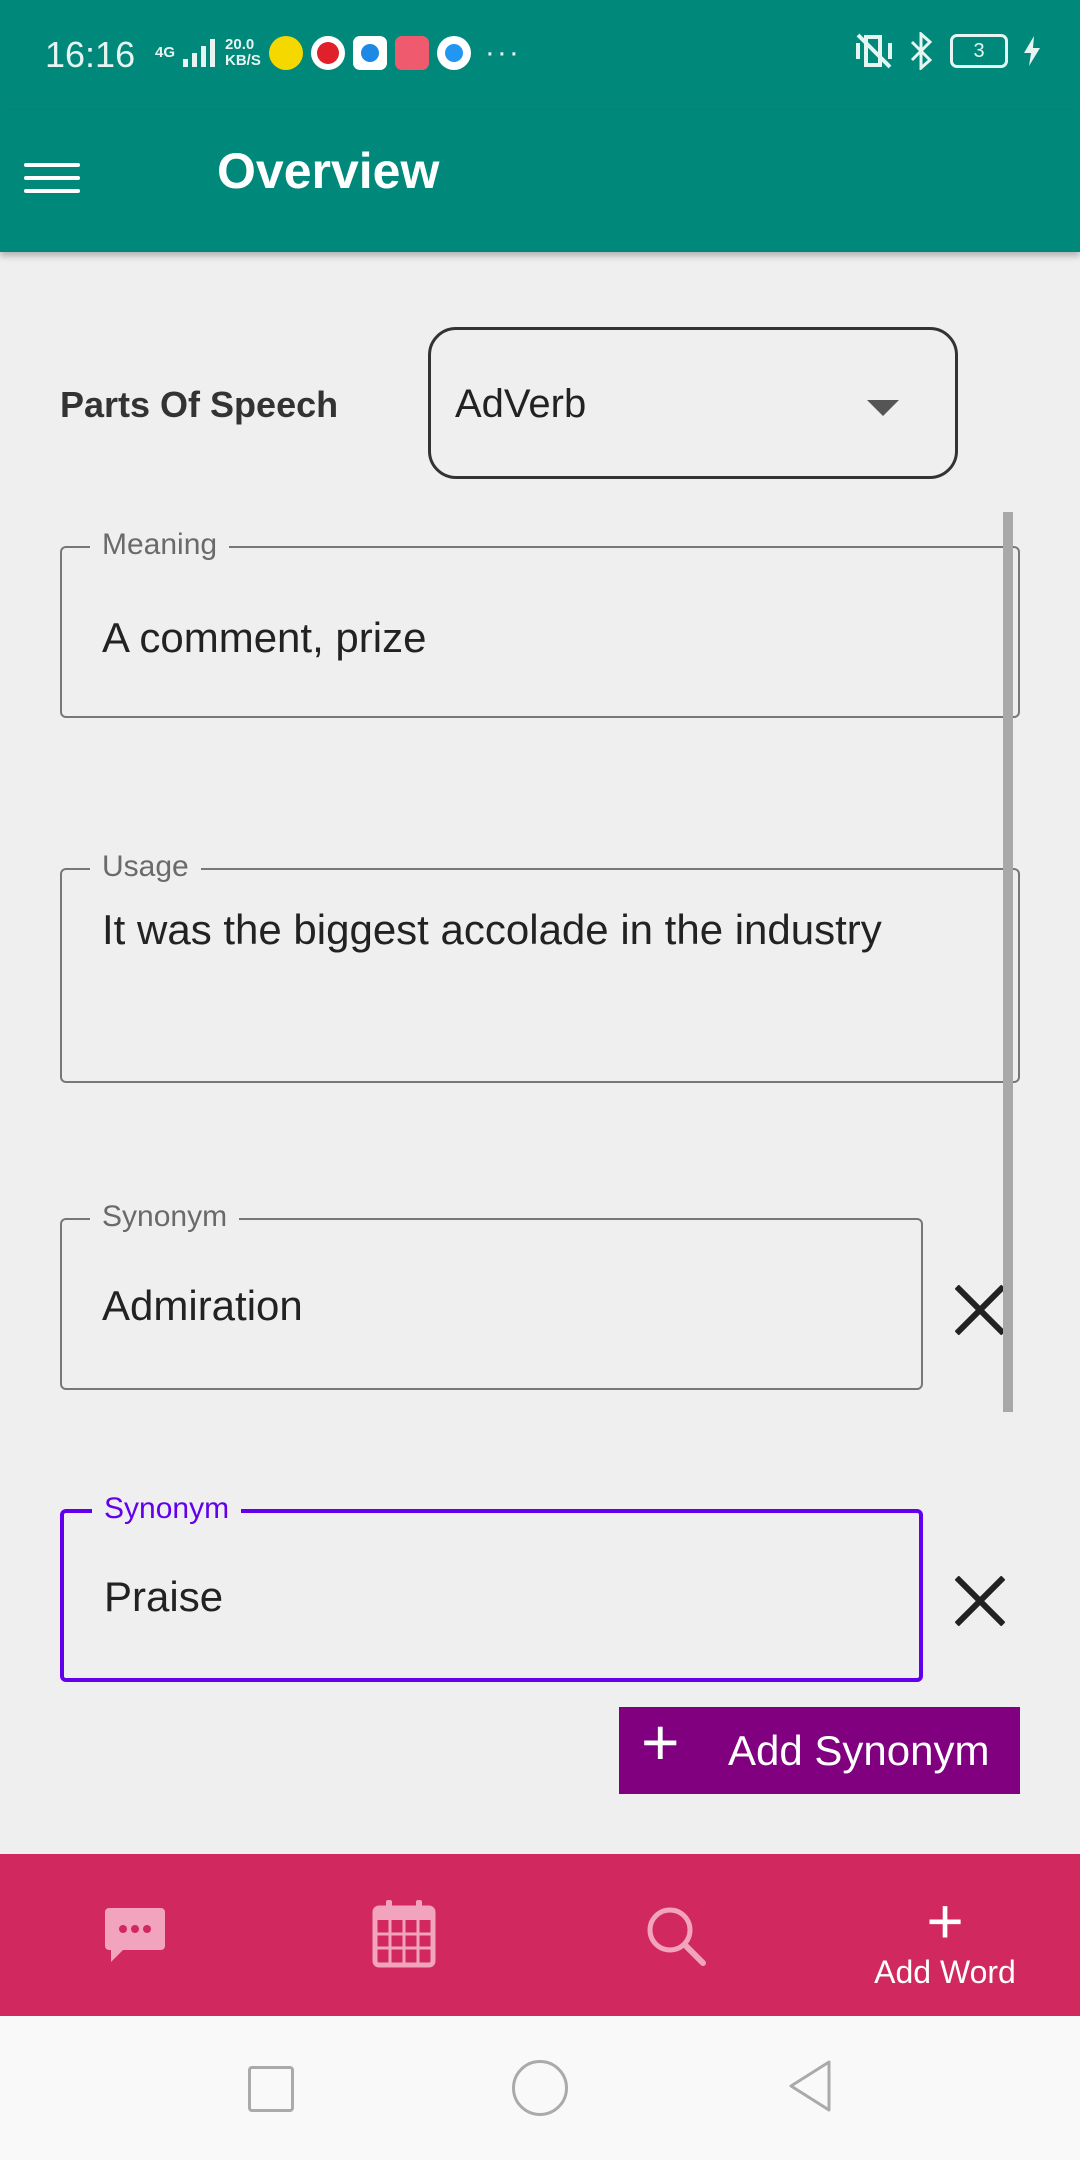 This screenshot has width=1080, height=2160. I want to click on more-notifications: ···, so click(502, 52).